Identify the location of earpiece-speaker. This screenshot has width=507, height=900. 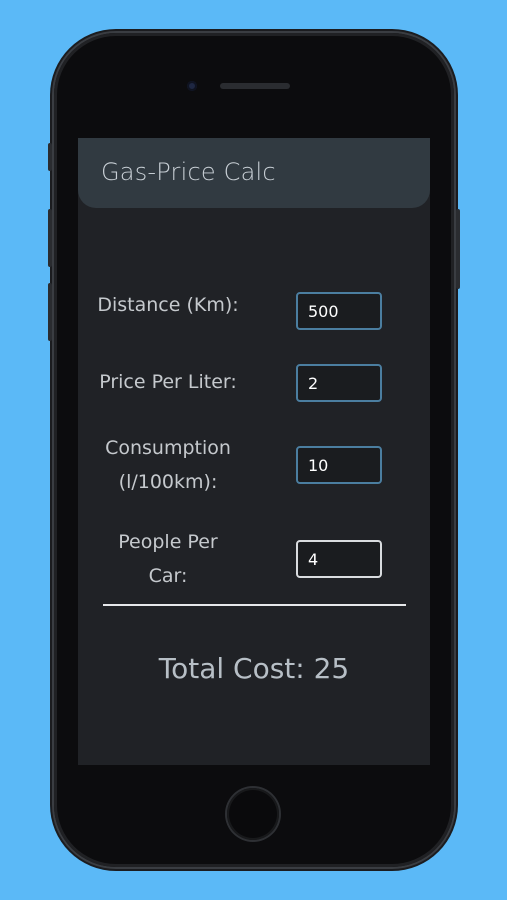
(255, 86).